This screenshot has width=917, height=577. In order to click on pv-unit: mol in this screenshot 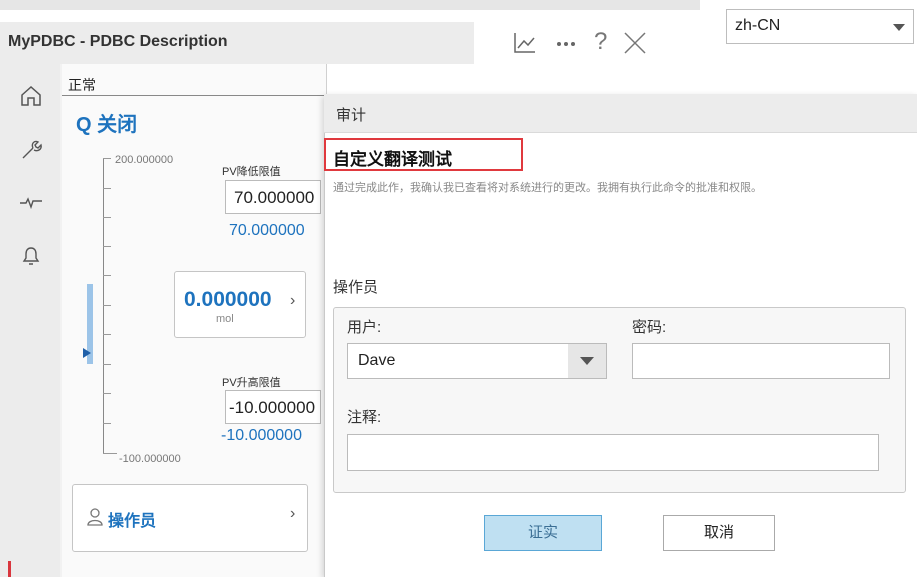, I will do `click(225, 319)`.